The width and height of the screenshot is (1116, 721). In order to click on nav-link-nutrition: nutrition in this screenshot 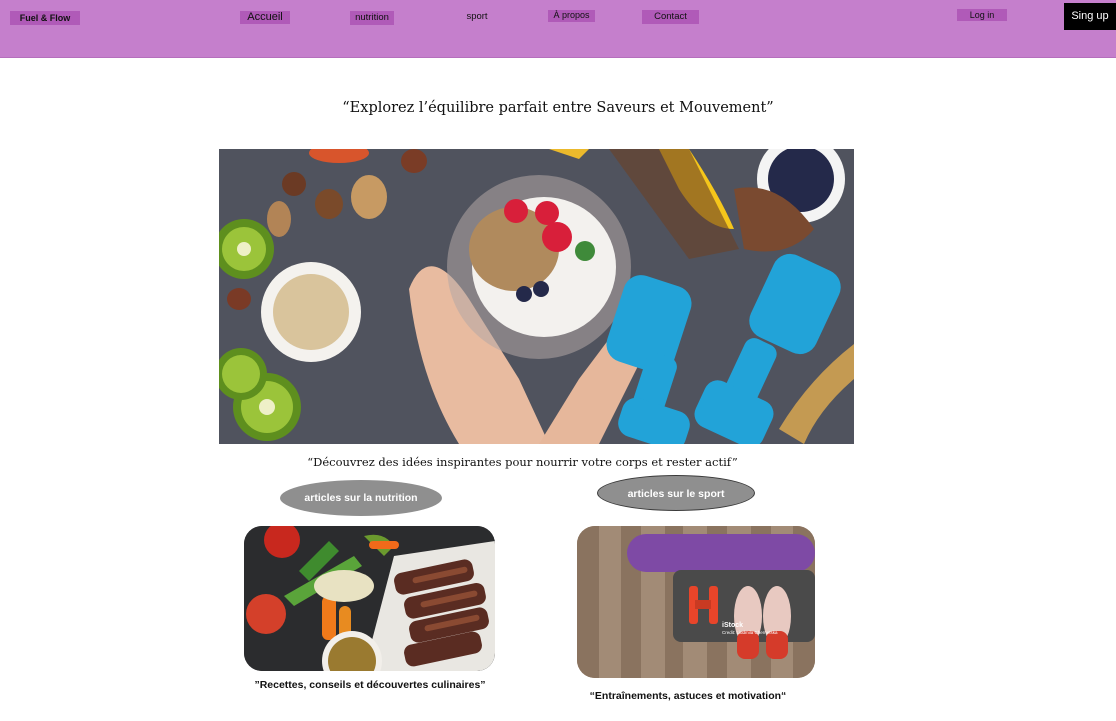, I will do `click(372, 18)`.